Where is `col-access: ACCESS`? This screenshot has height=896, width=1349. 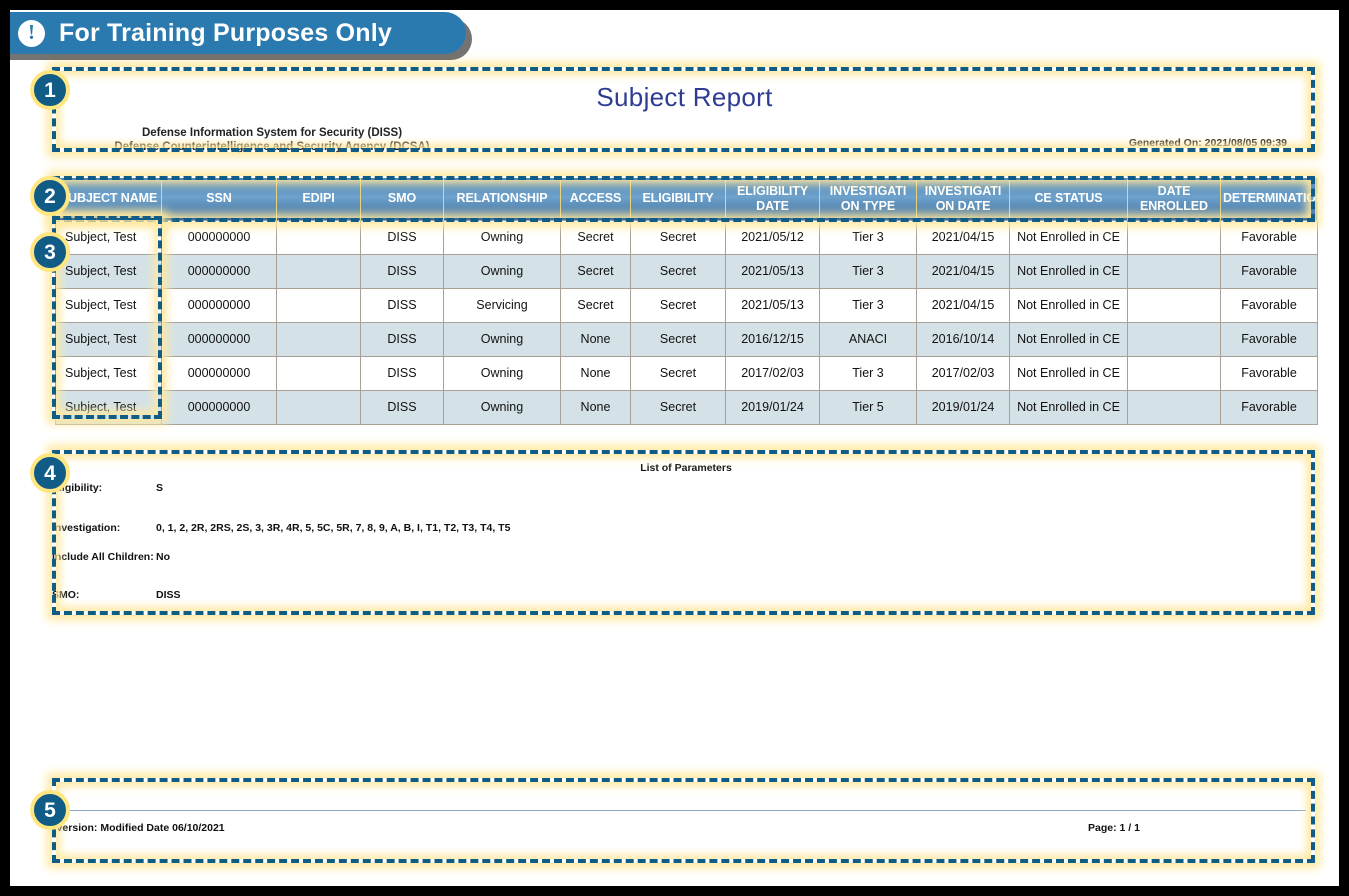
col-access: ACCESS is located at coordinates (595, 199).